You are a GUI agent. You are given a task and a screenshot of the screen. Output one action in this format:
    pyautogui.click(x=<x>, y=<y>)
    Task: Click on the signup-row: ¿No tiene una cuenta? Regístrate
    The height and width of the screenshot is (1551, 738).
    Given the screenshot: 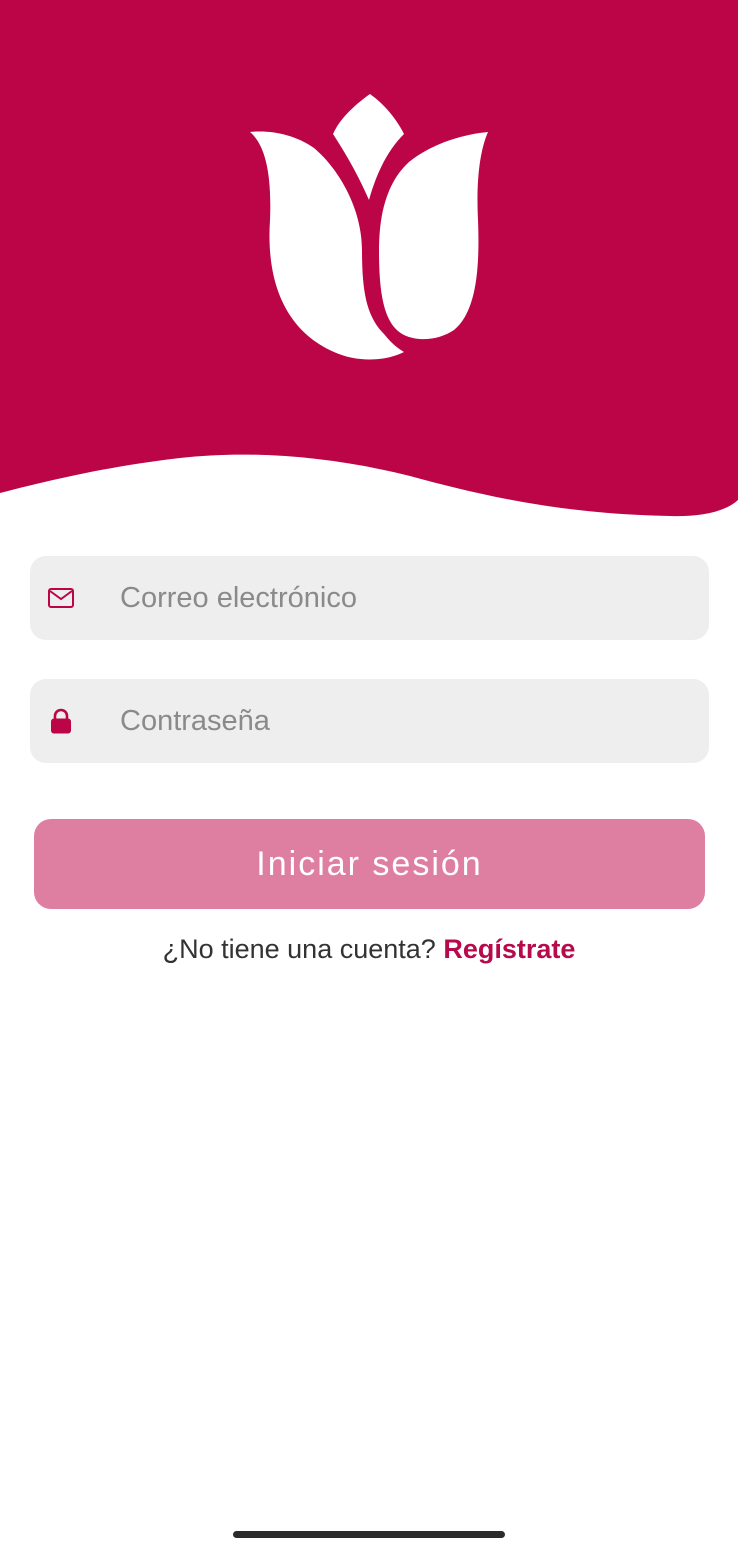 What is the action you would take?
    pyautogui.click(x=369, y=949)
    